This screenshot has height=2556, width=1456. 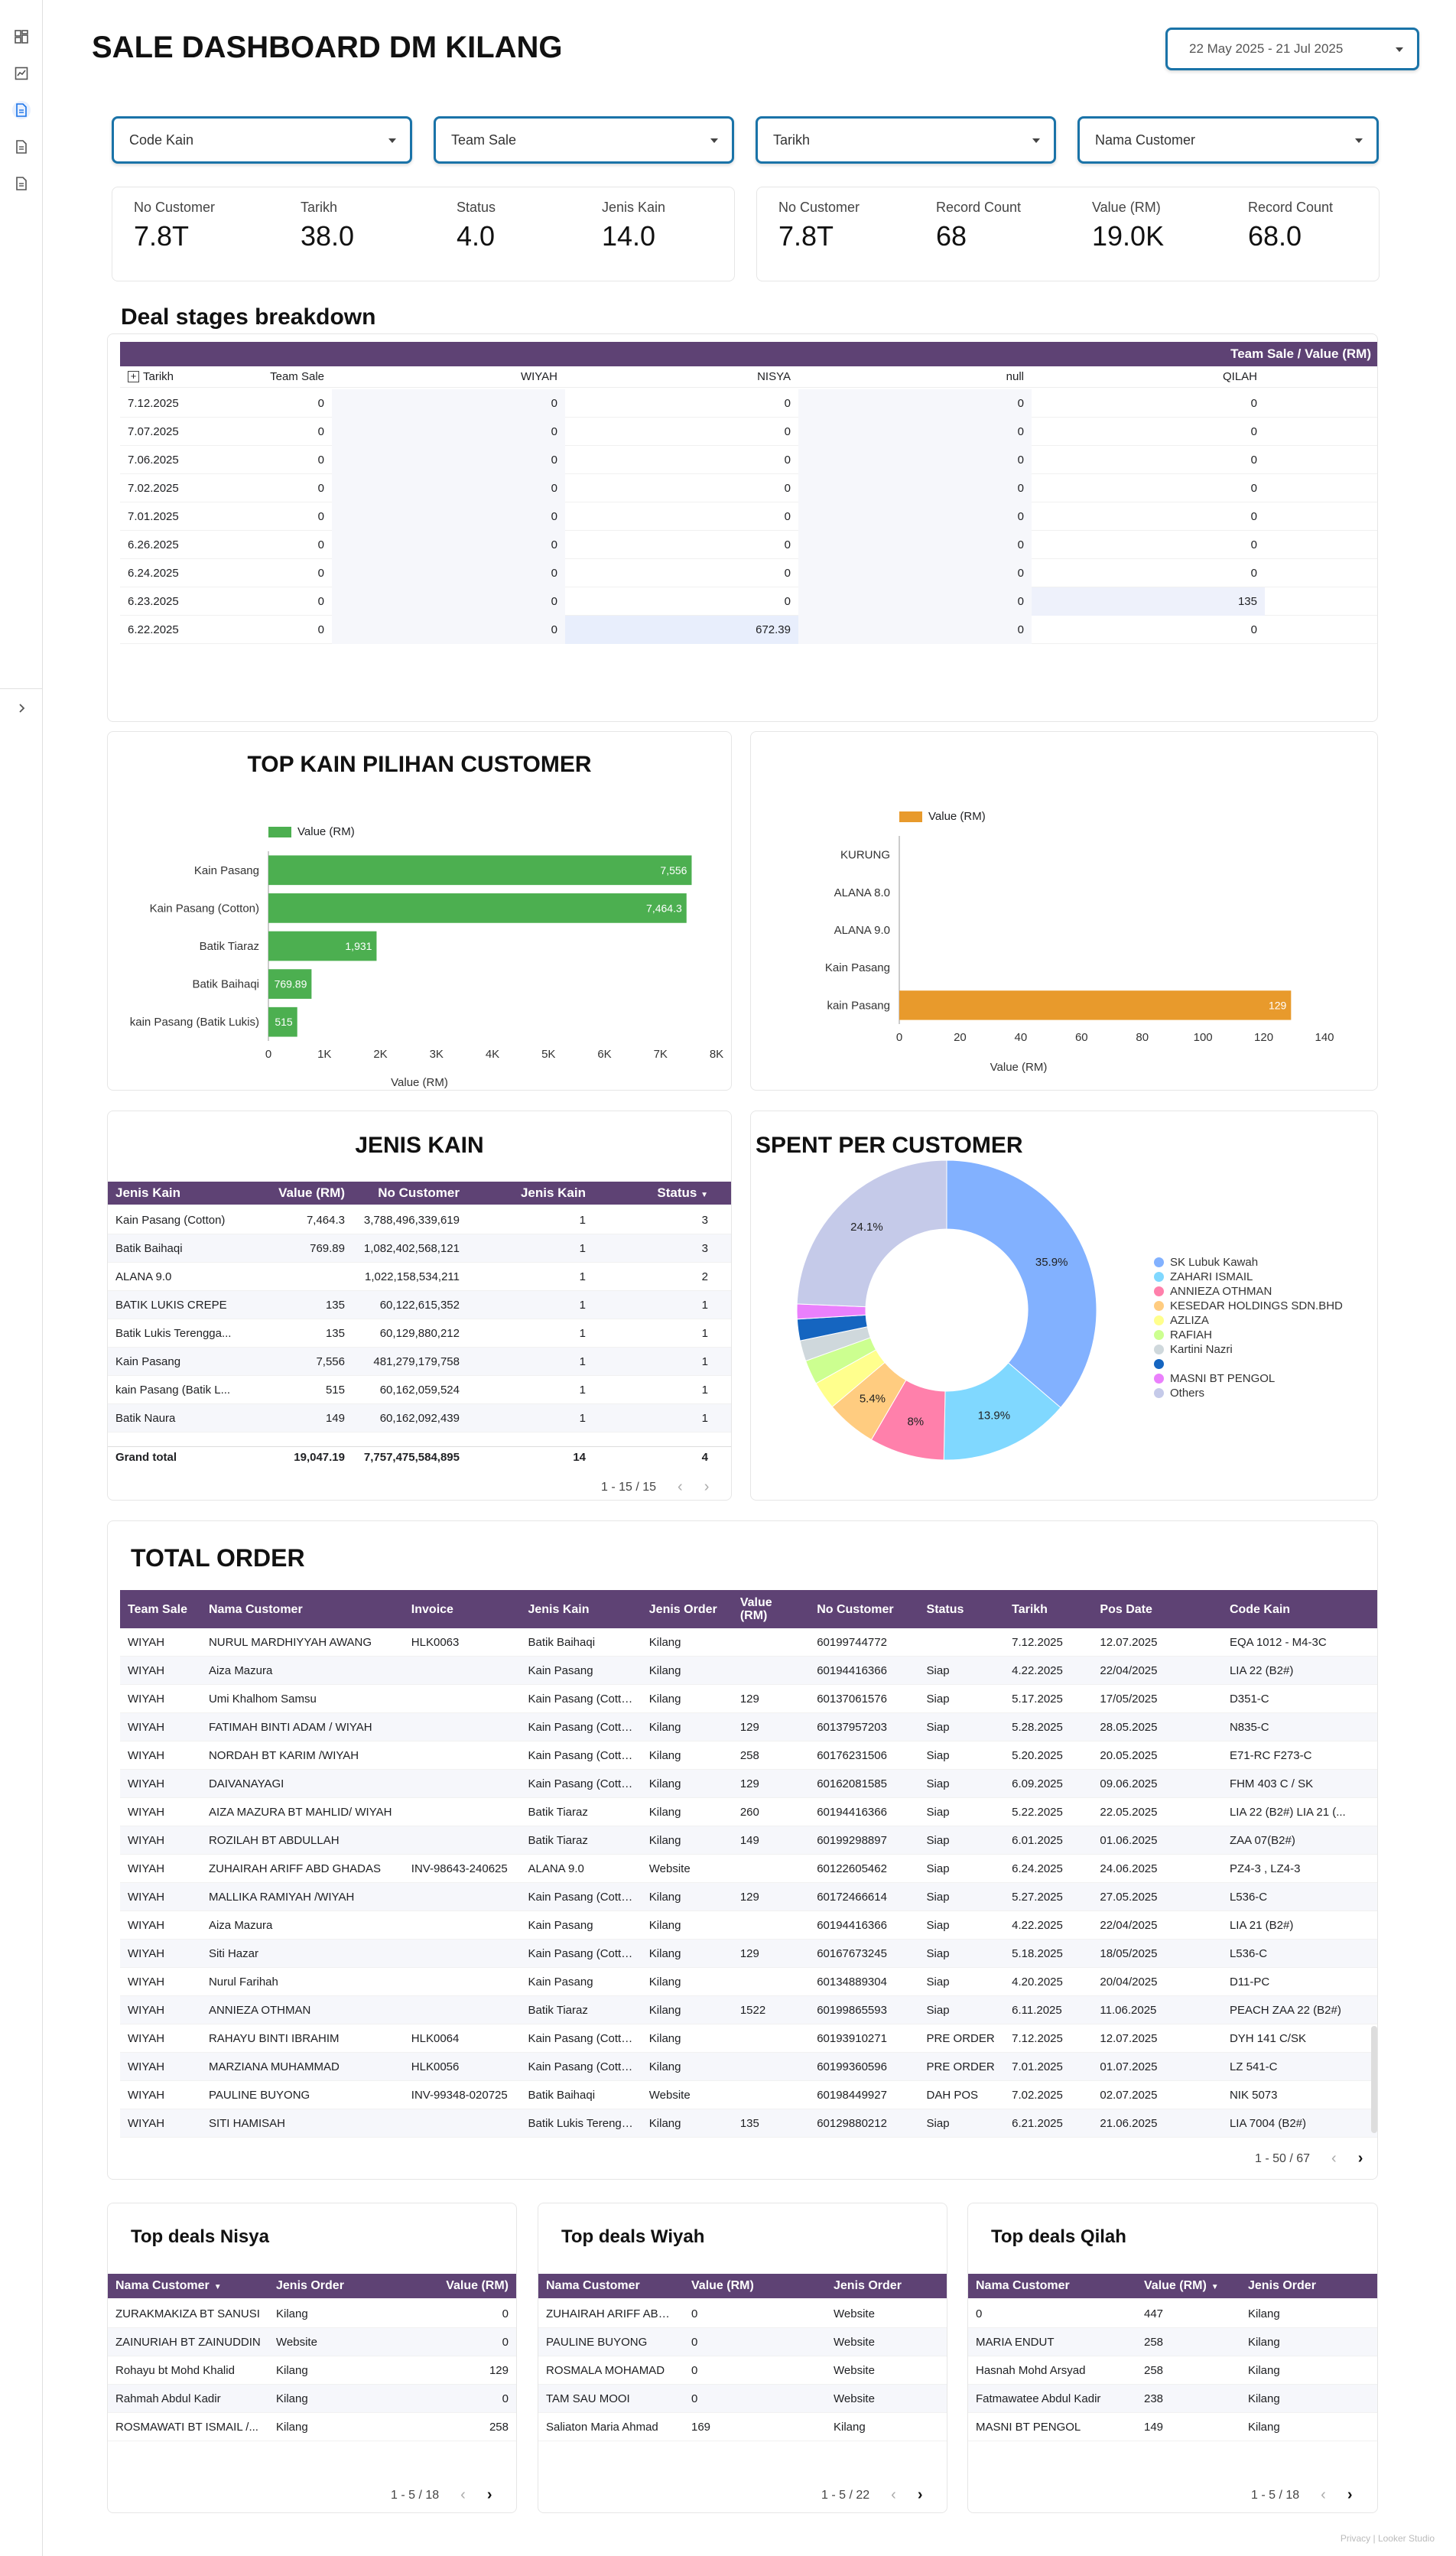 I want to click on page-icon-active, so click(x=21, y=110).